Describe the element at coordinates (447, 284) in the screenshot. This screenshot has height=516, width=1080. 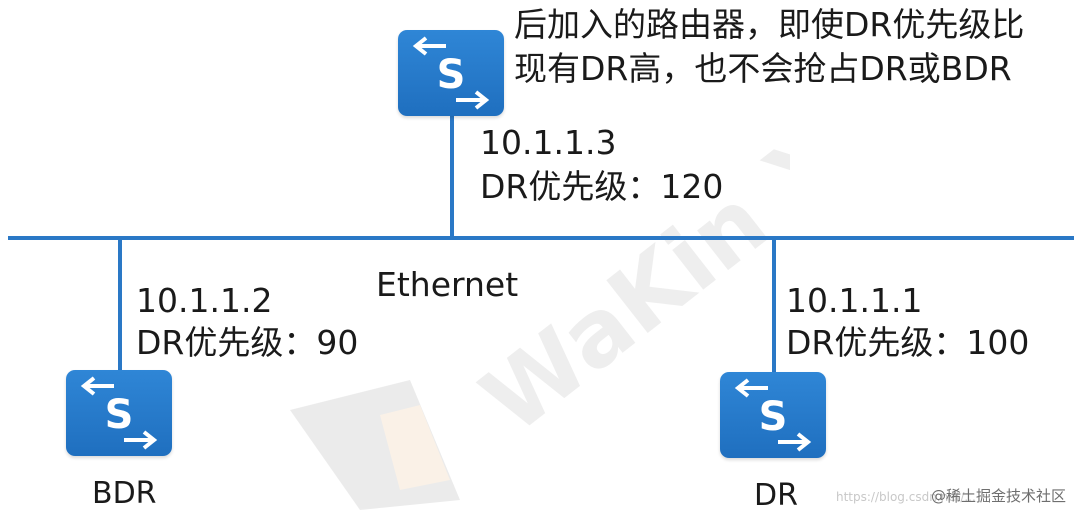
I see `network-label: Ethernet` at that location.